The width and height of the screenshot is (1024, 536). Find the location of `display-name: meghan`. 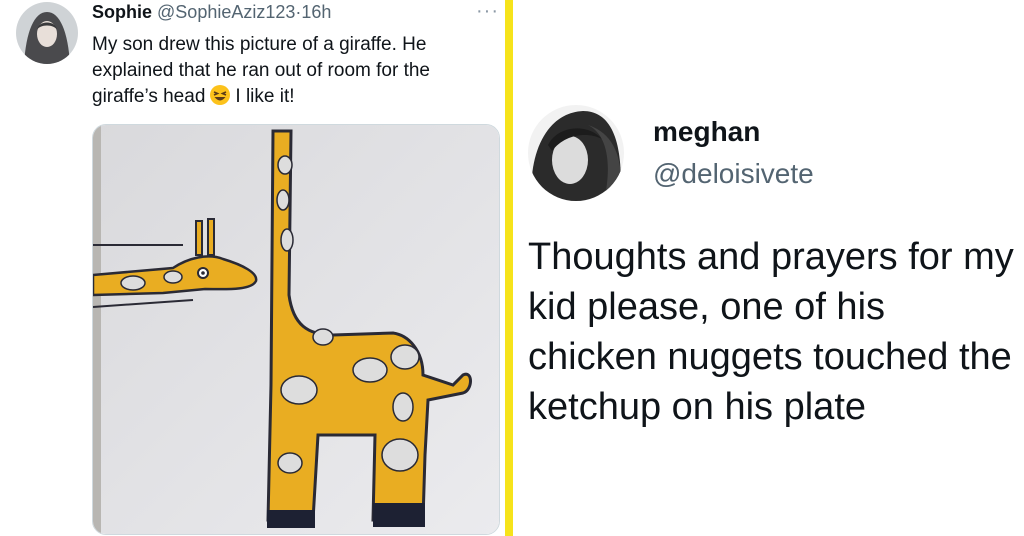

display-name: meghan is located at coordinates (706, 132).